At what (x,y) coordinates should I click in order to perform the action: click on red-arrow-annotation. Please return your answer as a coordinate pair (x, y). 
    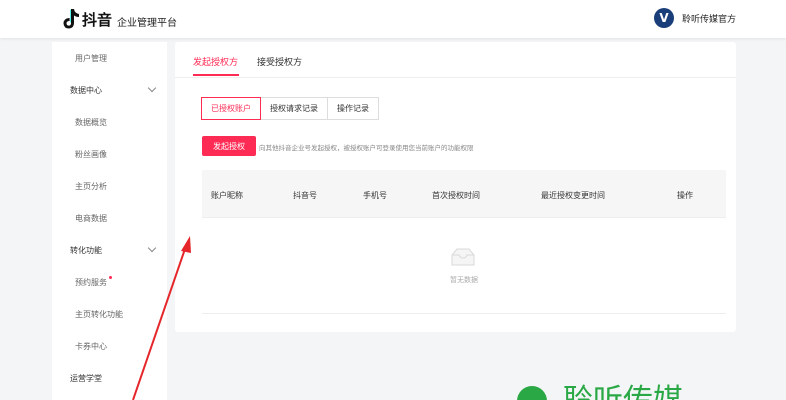
    Looking at the image, I should click on (161, 318).